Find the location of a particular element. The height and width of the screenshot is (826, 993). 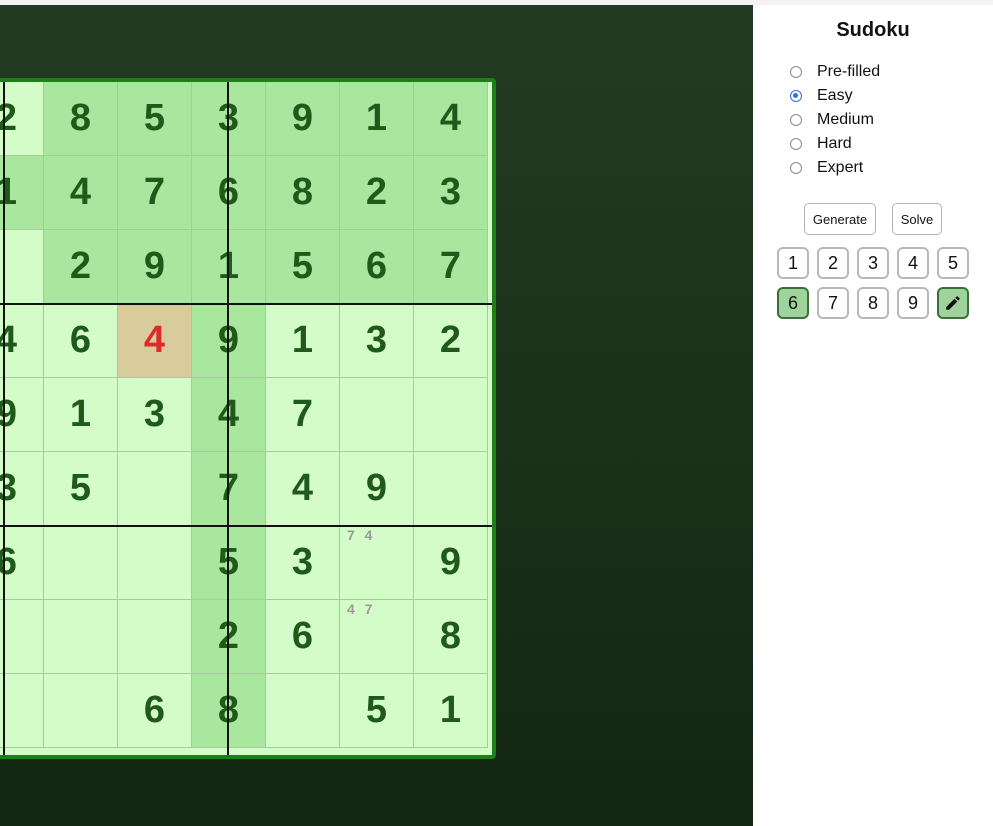

pencil-mode-button is located at coordinates (953, 303).